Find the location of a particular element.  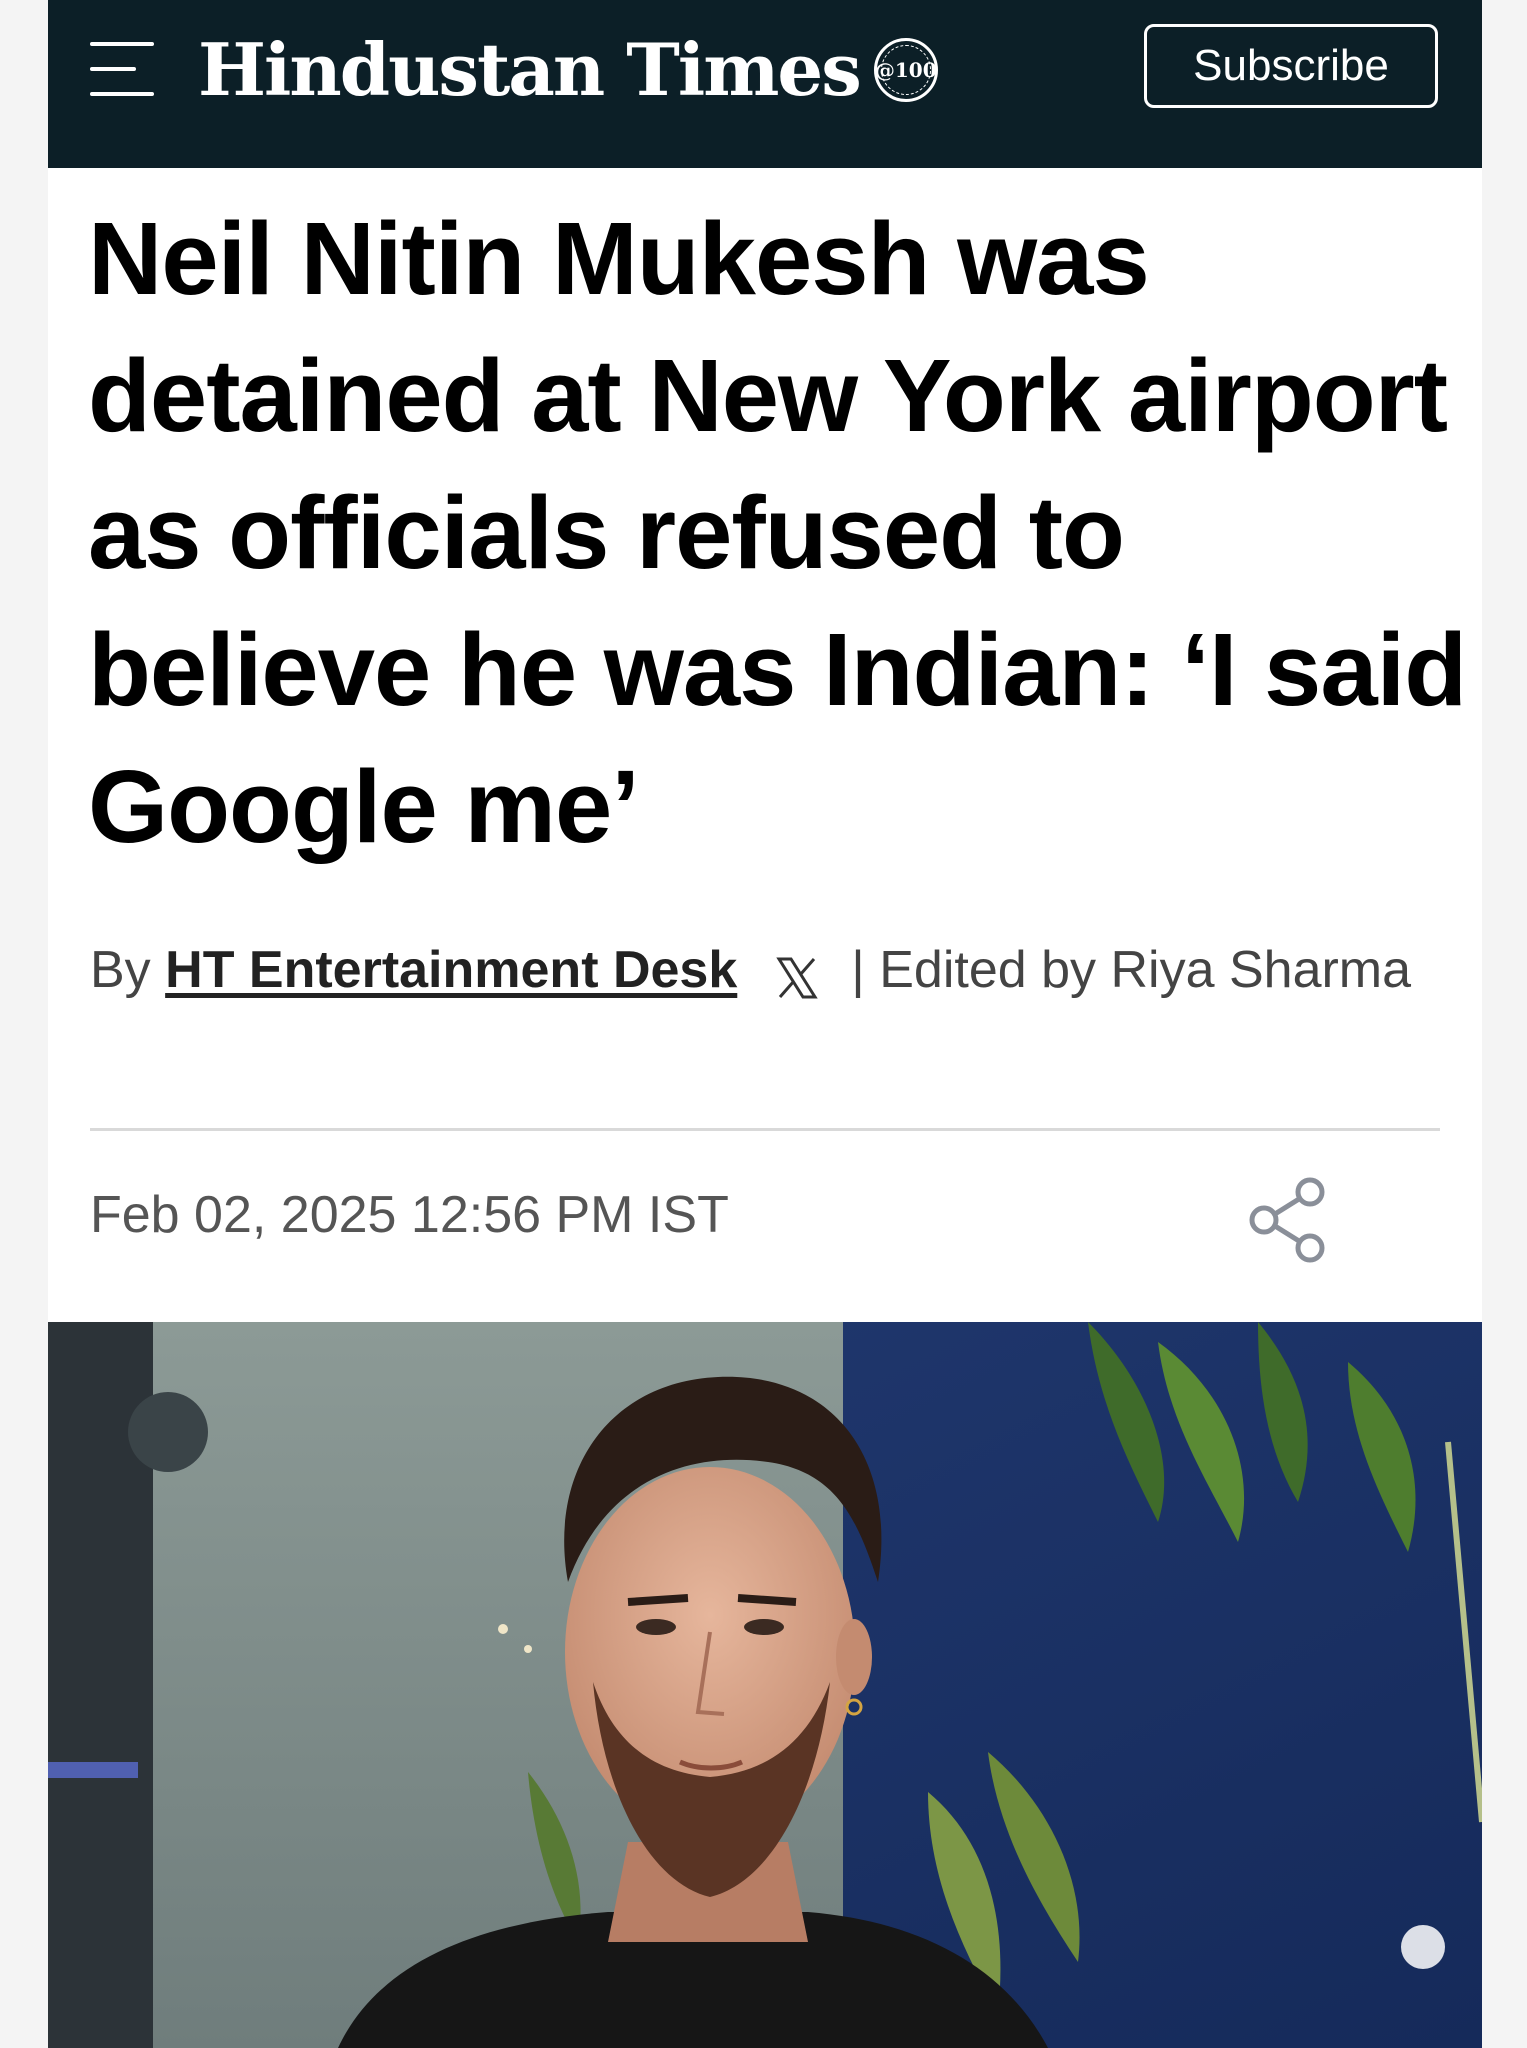

site-logo: Hindustan Times @100 is located at coordinates (568, 70).